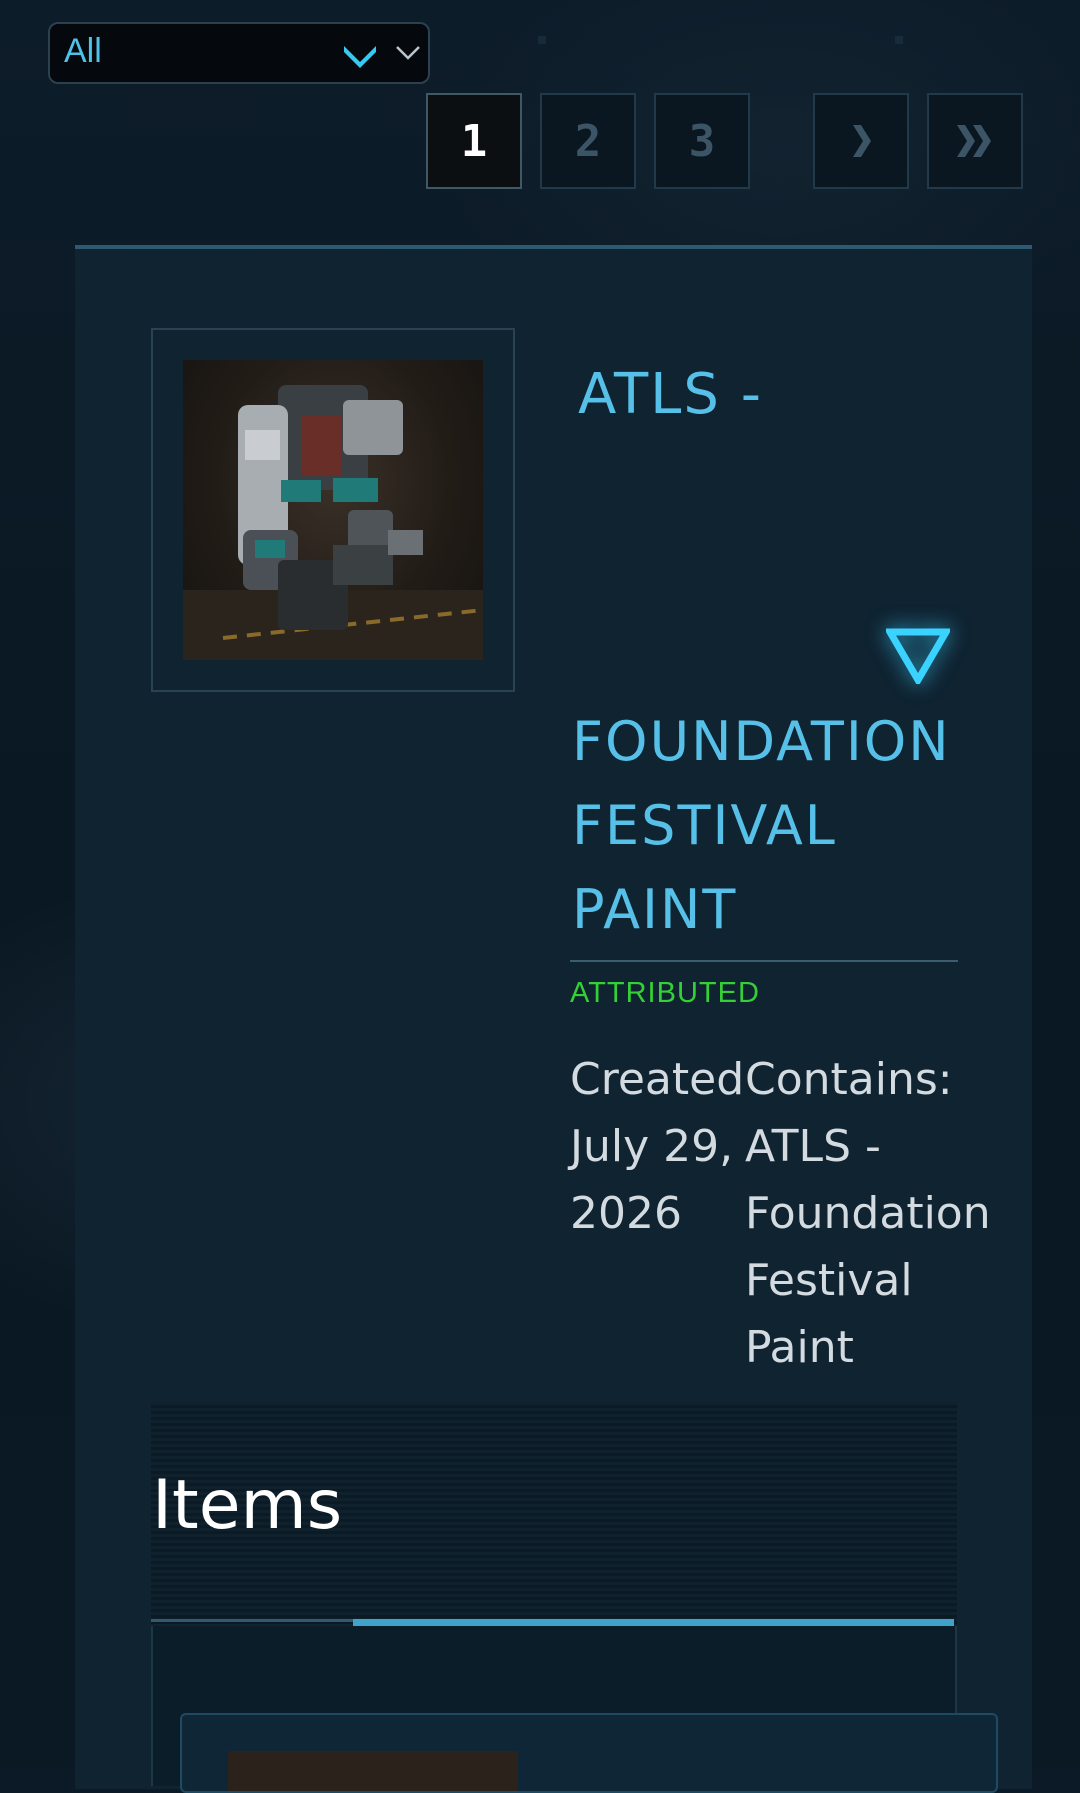 This screenshot has width=1080, height=1793. Describe the element at coordinates (239, 53) in the screenshot. I see `filter-select: All` at that location.